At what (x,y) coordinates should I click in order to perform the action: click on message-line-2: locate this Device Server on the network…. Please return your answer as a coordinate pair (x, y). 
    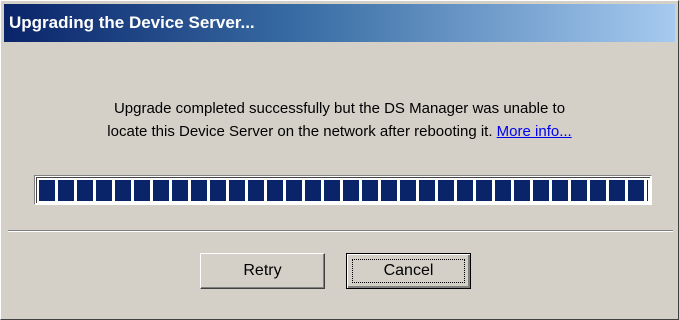
    Looking at the image, I should click on (300, 131).